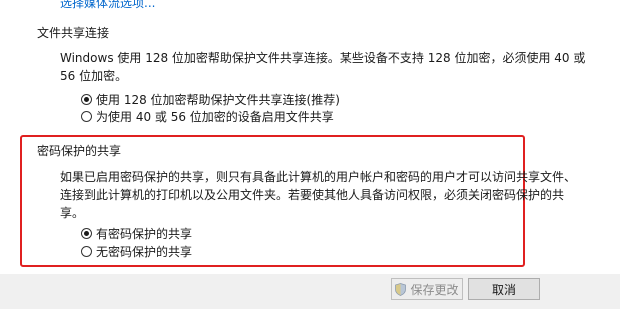 This screenshot has height=309, width=620. Describe the element at coordinates (79, 151) in the screenshot. I see `password-sharing-title: 密码保护的共享` at that location.